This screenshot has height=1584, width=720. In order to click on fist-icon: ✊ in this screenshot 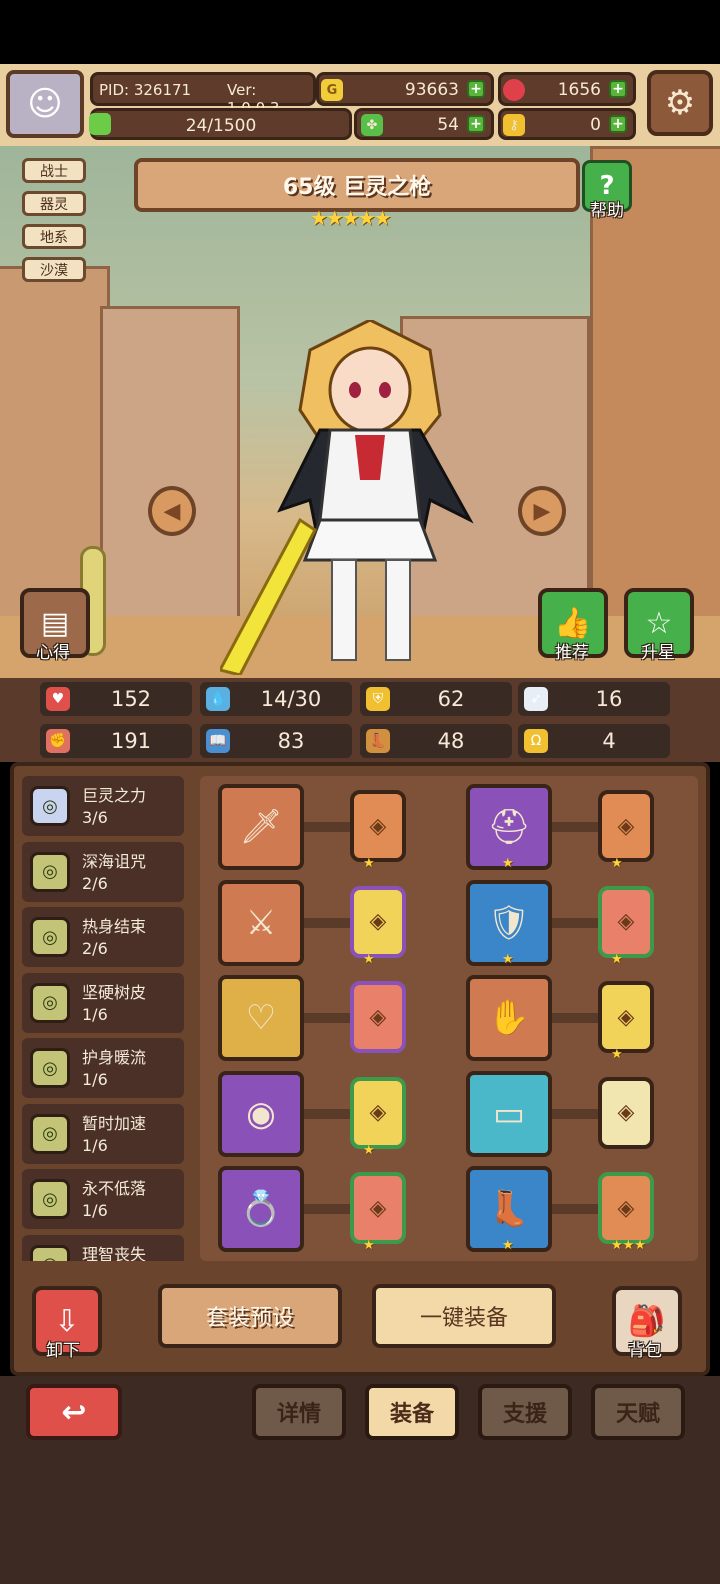, I will do `click(58, 741)`.